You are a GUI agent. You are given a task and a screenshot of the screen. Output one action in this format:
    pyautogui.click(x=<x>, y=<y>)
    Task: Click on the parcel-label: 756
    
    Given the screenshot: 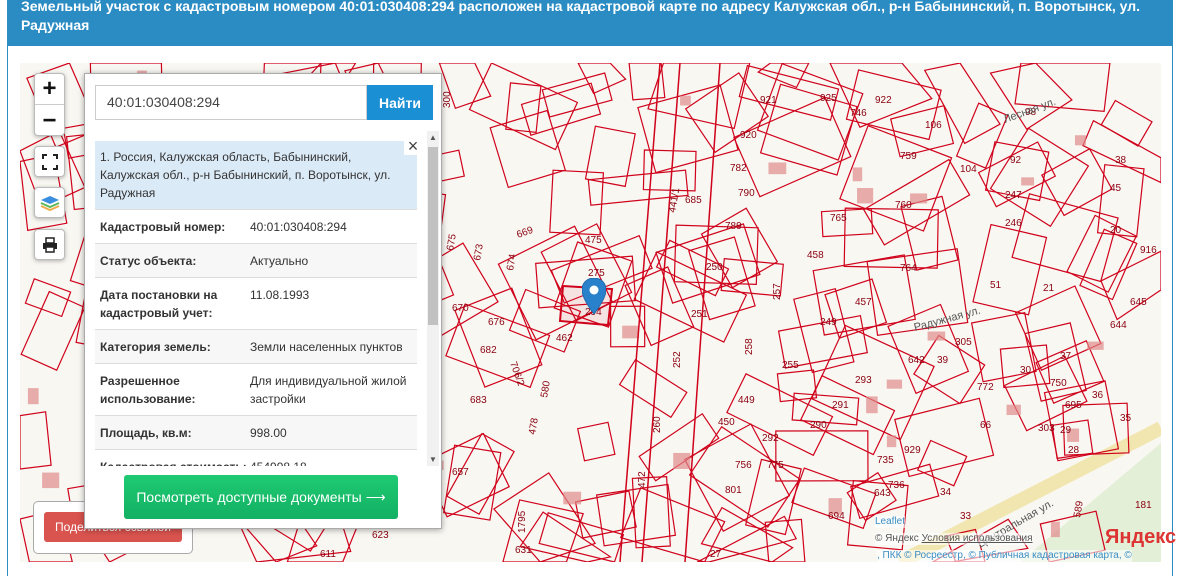 What is the action you would take?
    pyautogui.click(x=743, y=465)
    